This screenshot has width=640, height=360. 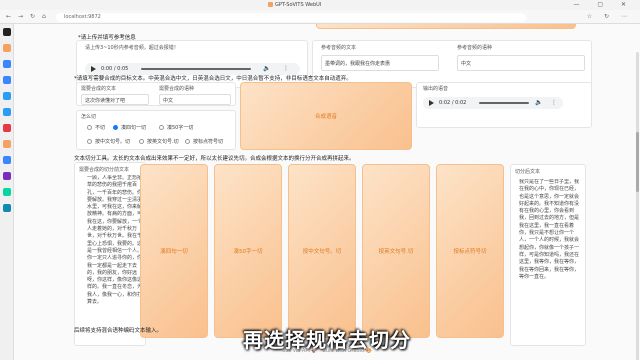 What do you see at coordinates (44, 16) in the screenshot?
I see `home-icon: ⌂` at bounding box center [44, 16].